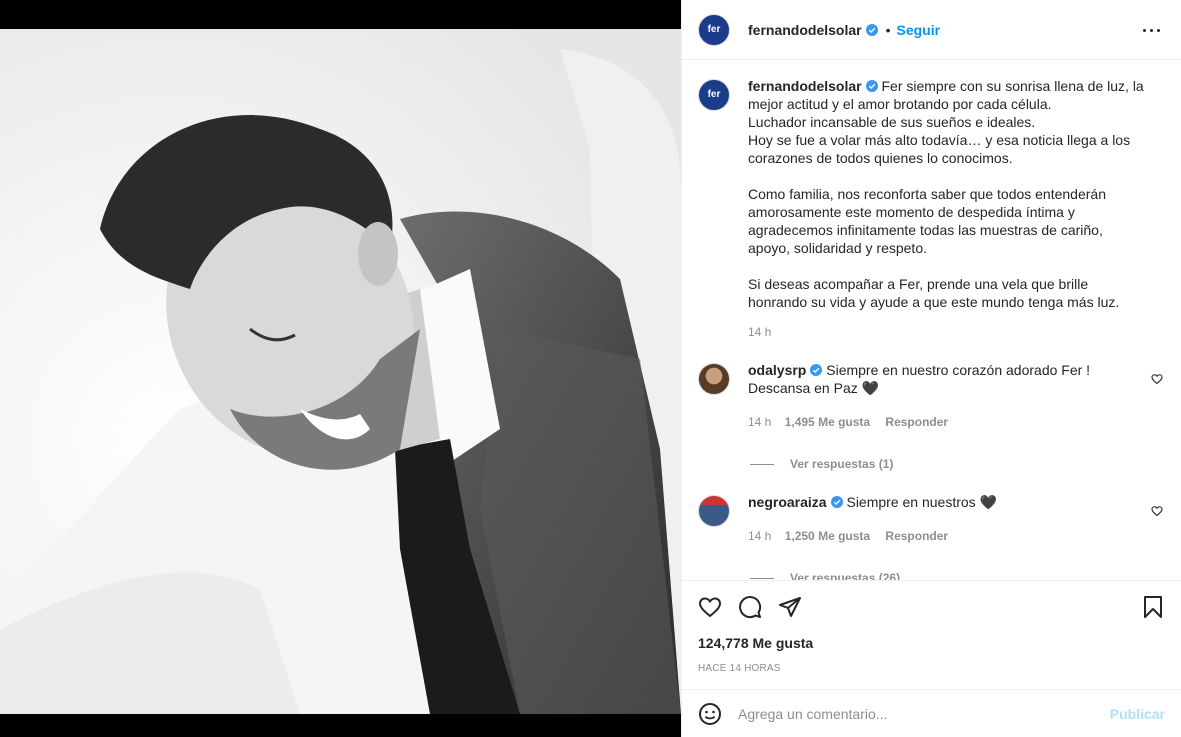  I want to click on caption-avatar-text: fer, so click(714, 94).